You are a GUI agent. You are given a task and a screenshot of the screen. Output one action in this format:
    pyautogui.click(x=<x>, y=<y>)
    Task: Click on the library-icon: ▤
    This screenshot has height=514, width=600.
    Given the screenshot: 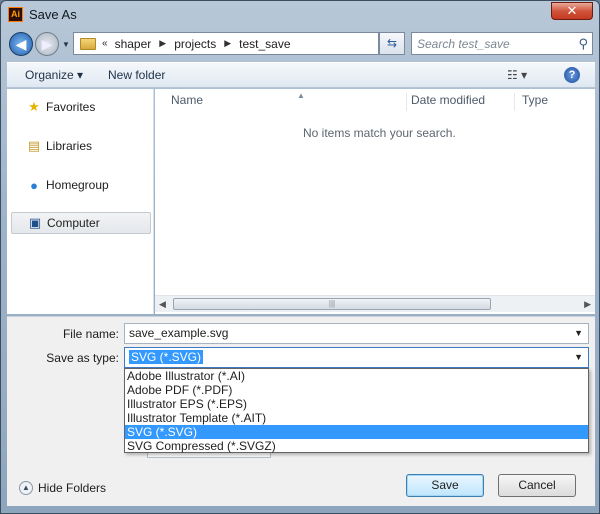 What is the action you would take?
    pyautogui.click(x=34, y=145)
    